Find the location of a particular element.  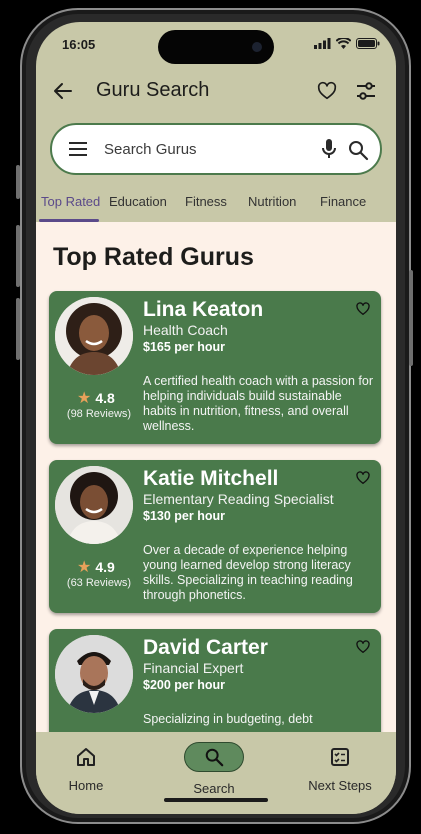

active-nav-pill is located at coordinates (214, 757).